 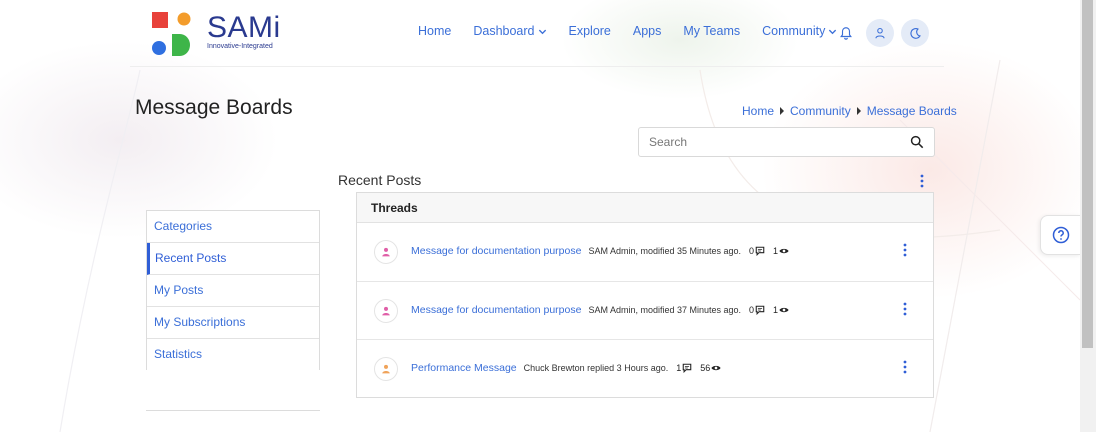 I want to click on thread-meta: SAM Admin, modified 35 Minutes ago., so click(x=665, y=251).